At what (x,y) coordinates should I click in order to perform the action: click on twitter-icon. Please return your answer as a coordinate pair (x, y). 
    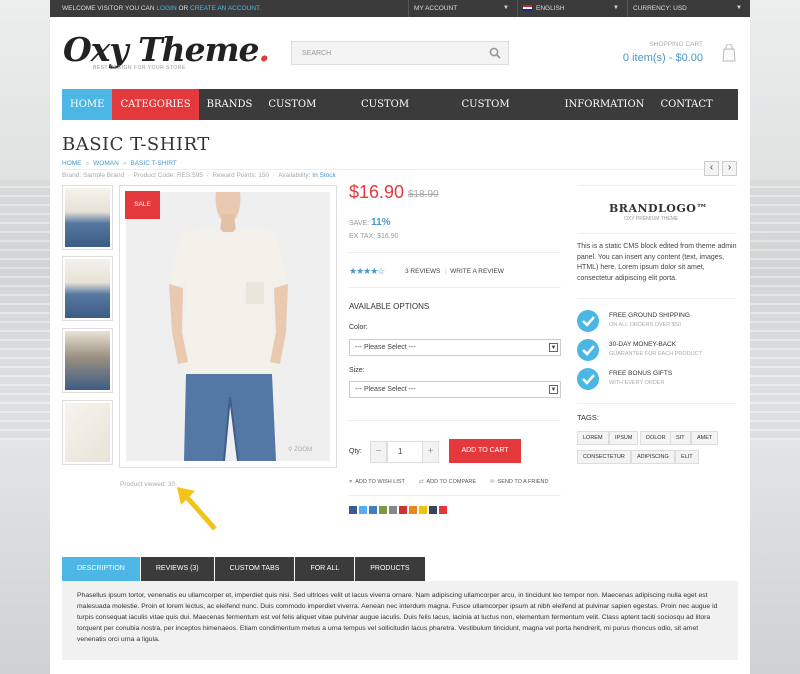
    Looking at the image, I should click on (363, 510).